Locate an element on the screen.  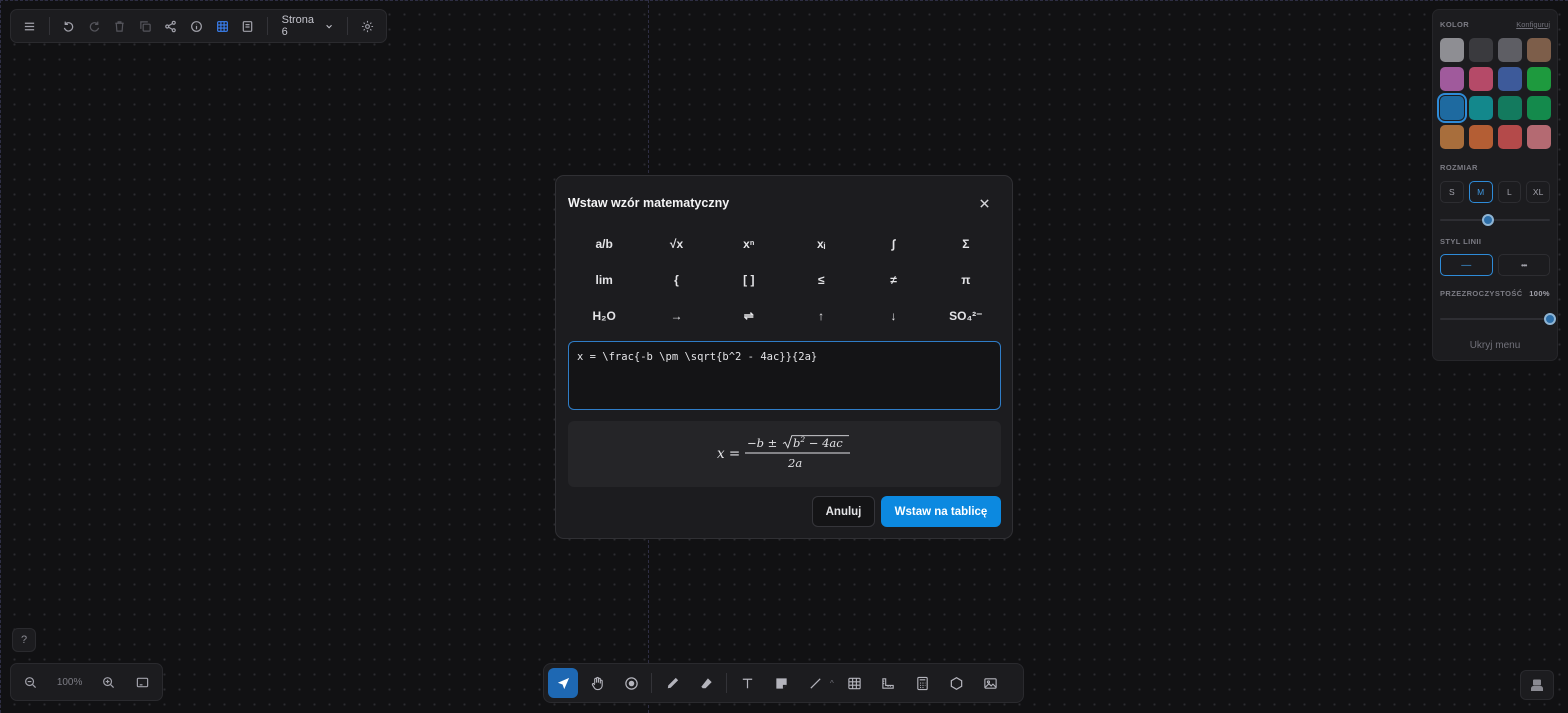
dialog-title: Wstaw wzór matematyczny is located at coordinates (649, 203).